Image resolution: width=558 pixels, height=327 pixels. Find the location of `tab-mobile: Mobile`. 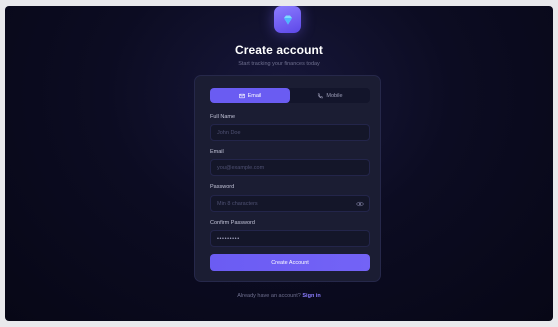

tab-mobile: Mobile is located at coordinates (330, 95).